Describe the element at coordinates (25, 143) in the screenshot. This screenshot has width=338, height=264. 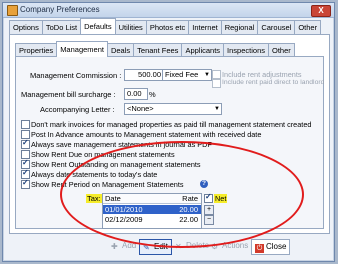
I see `save-statements-pdf-checkbox` at that location.